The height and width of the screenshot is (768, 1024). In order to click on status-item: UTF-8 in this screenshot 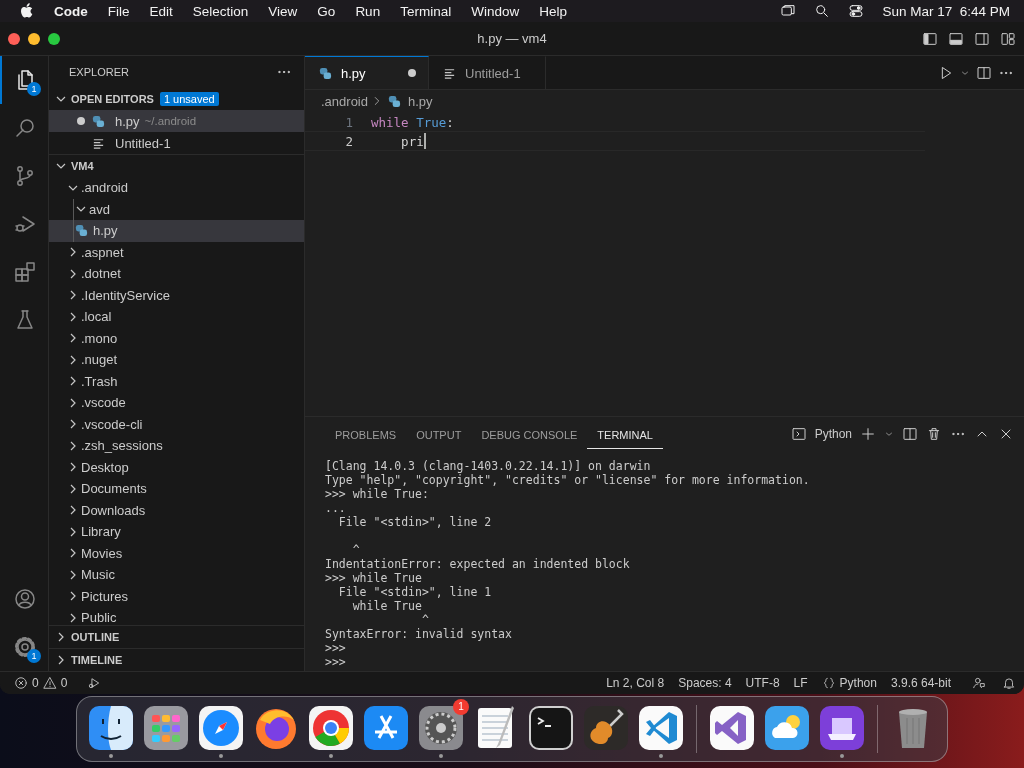, I will do `click(762, 683)`.